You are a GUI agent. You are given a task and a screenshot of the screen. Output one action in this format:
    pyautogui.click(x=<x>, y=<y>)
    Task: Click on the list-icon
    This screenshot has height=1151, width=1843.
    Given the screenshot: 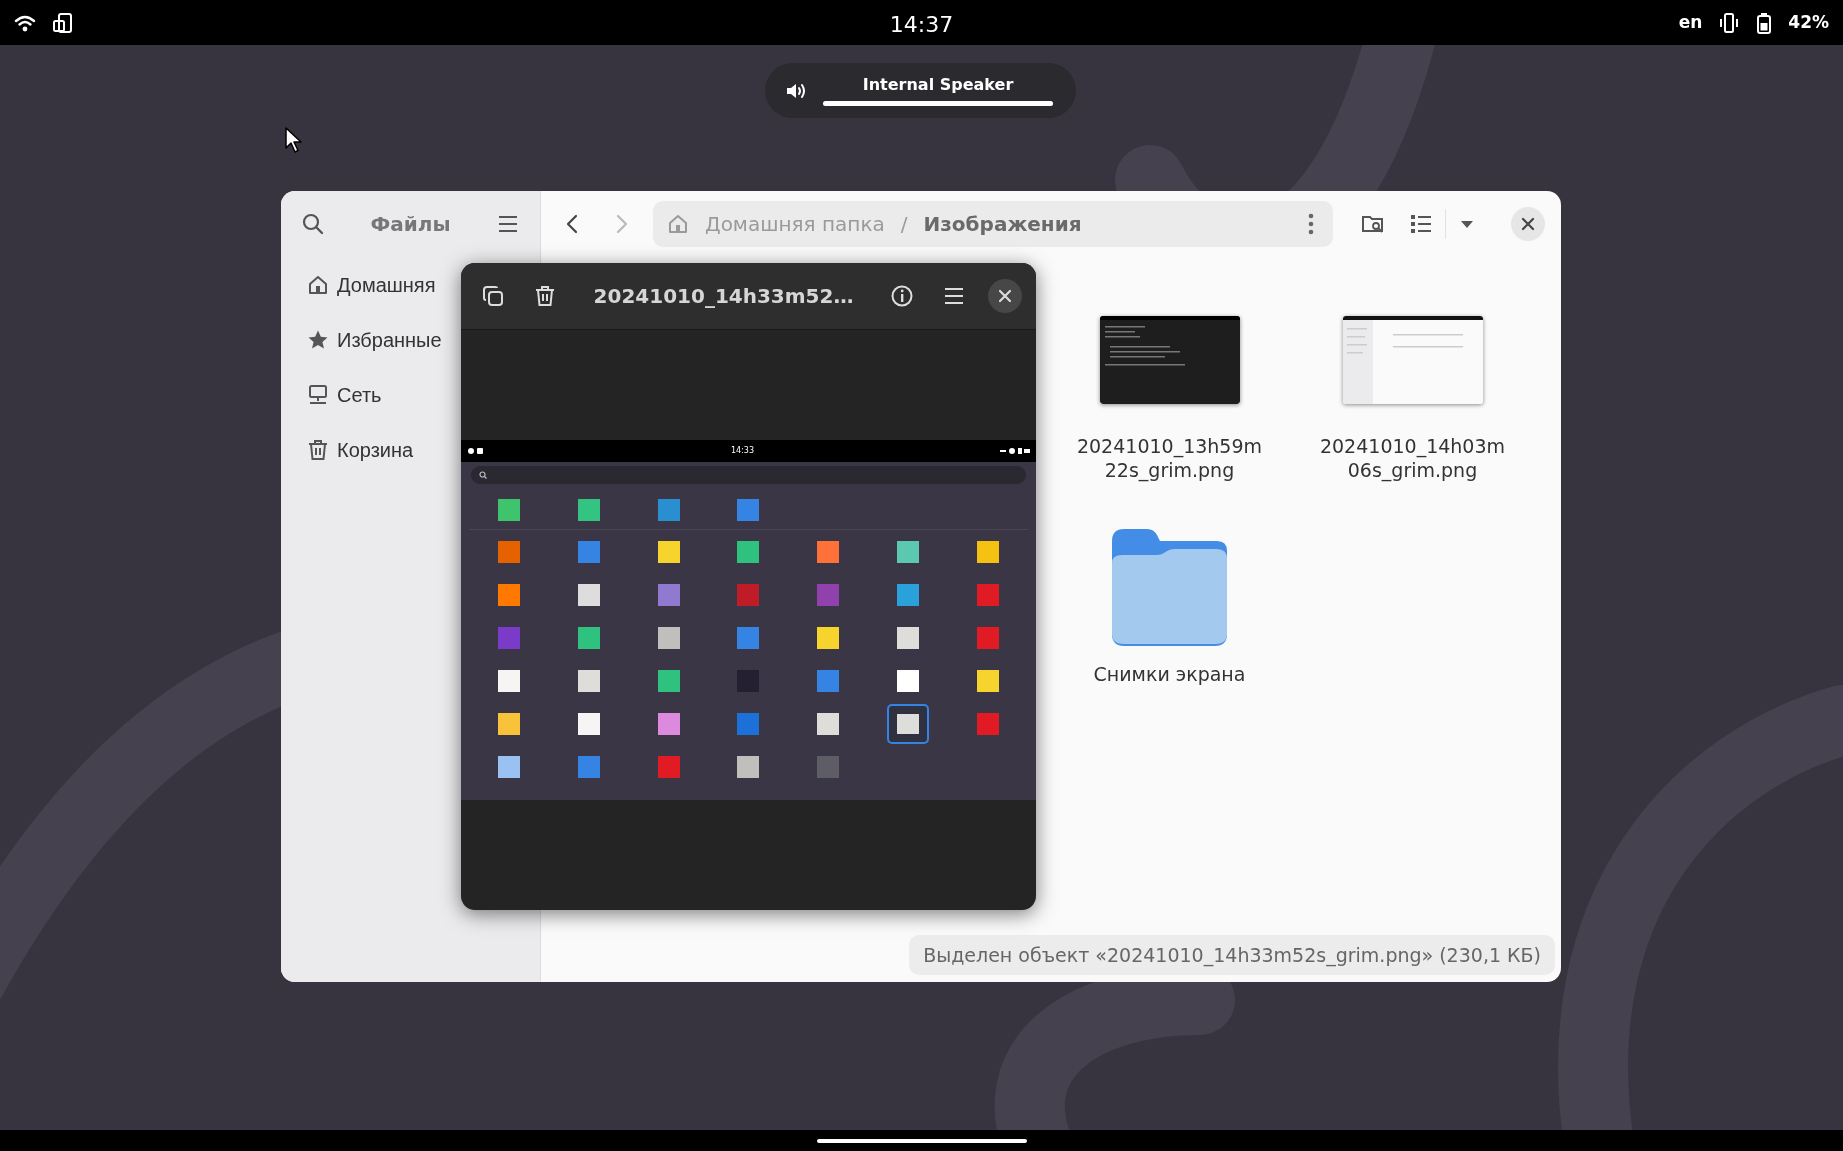 What is the action you would take?
    pyautogui.click(x=1421, y=224)
    